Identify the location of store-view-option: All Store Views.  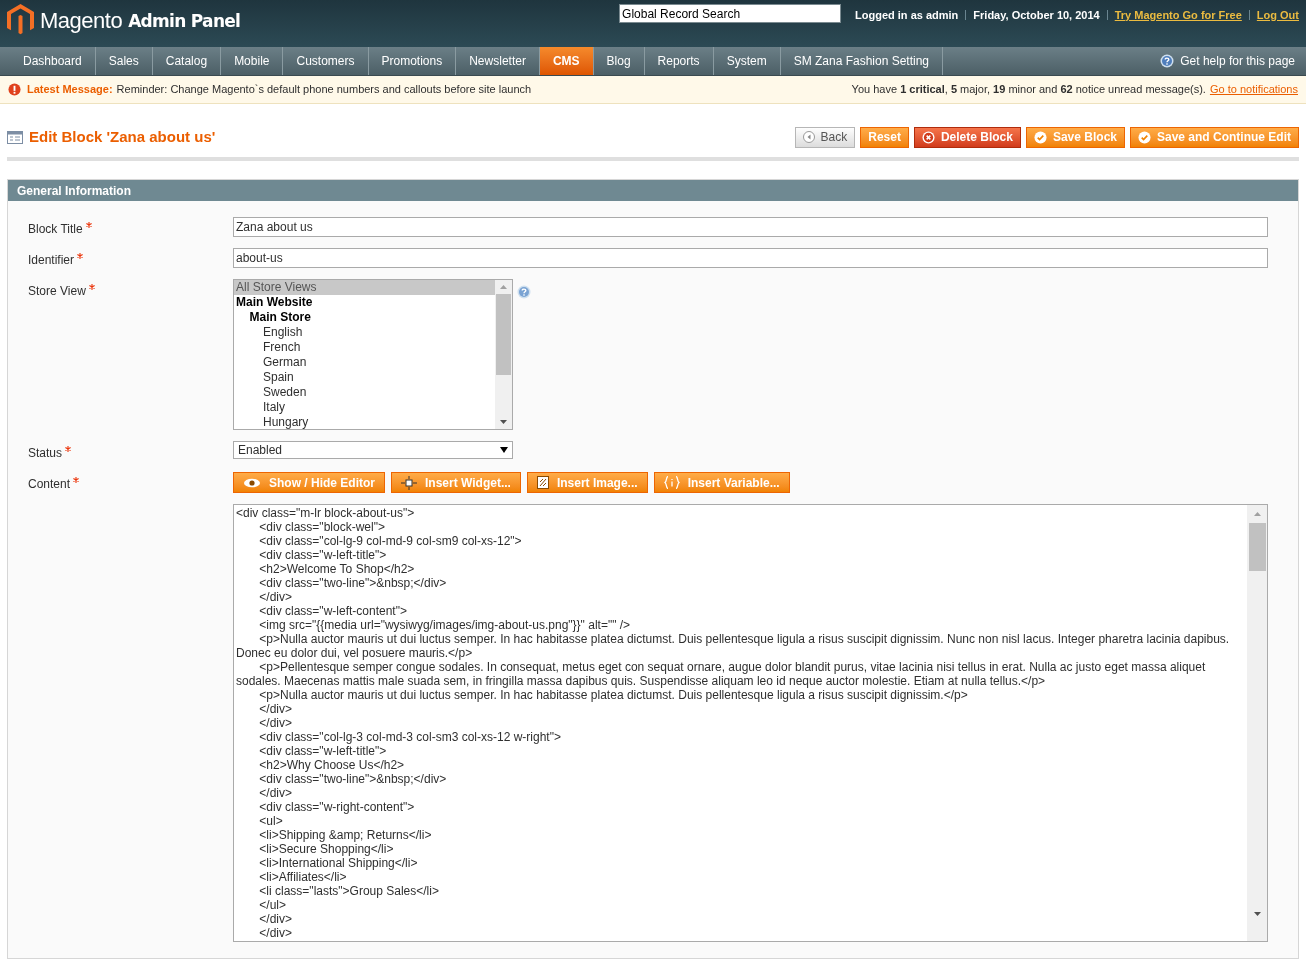
(364, 287).